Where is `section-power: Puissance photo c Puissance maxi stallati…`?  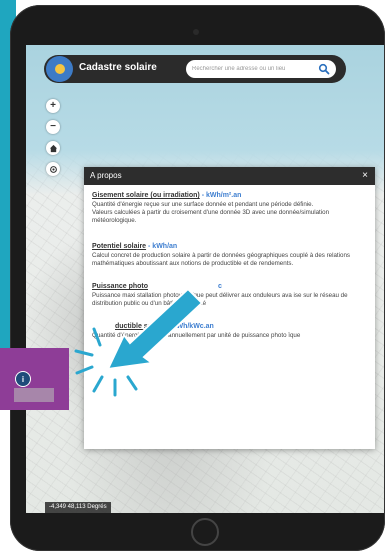 section-power: Puissance photo c Puissance maxi stallati… is located at coordinates (229, 295).